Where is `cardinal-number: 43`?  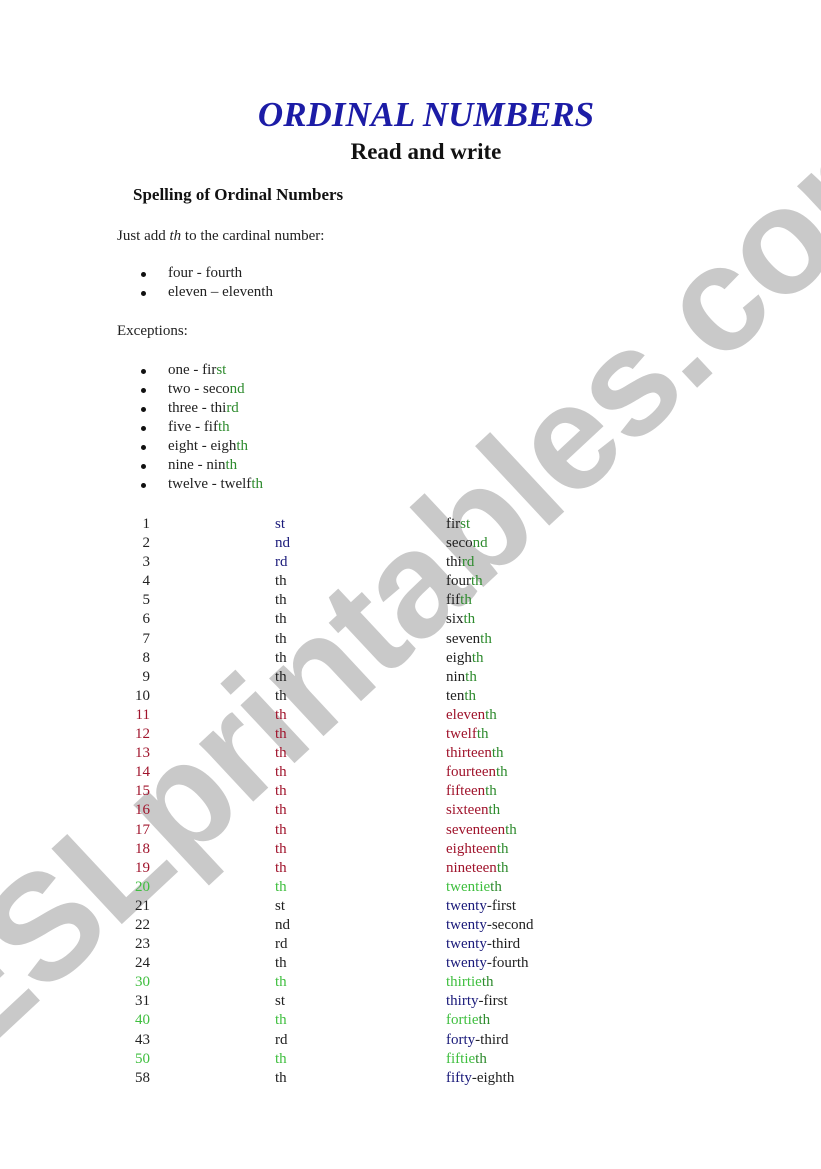 cardinal-number: 43 is located at coordinates (142, 1039).